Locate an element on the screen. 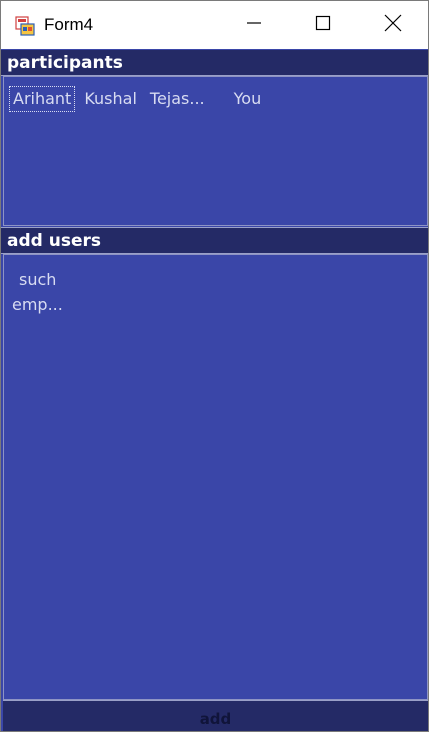 The image size is (429, 732). add-button: add is located at coordinates (215, 715).